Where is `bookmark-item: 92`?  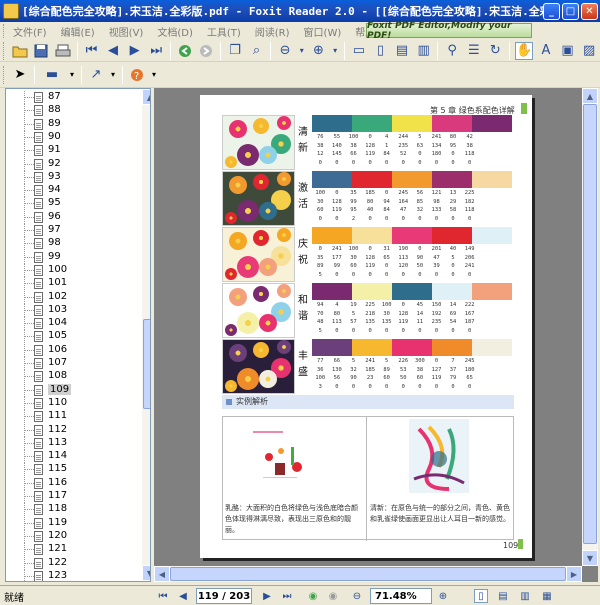
bookmark-item: 92 is located at coordinates (73, 164).